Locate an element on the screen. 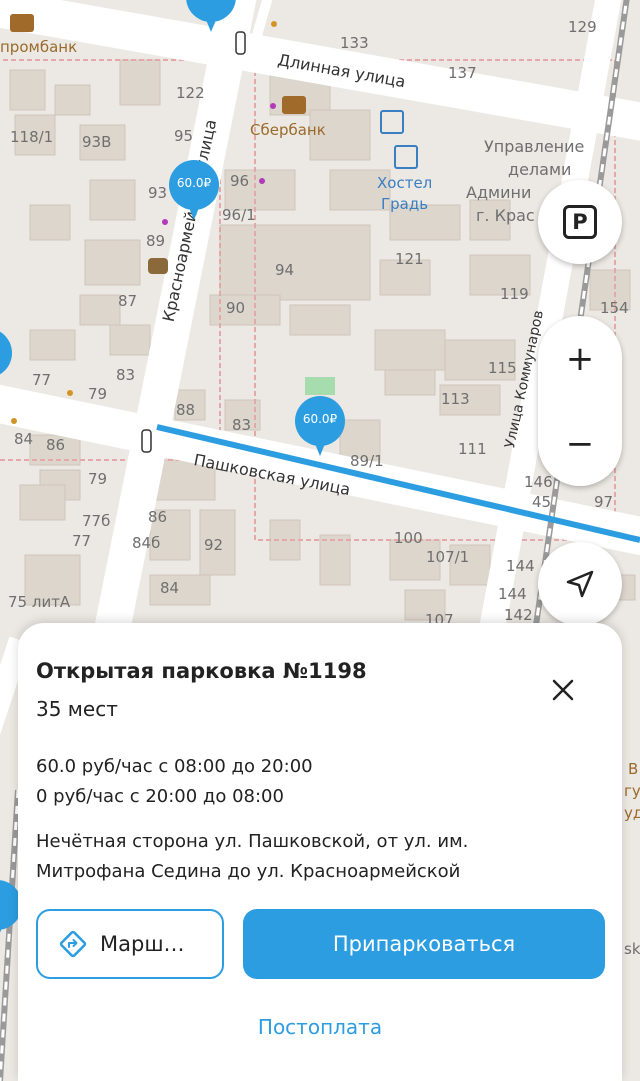  house-number: 111 is located at coordinates (472, 449).